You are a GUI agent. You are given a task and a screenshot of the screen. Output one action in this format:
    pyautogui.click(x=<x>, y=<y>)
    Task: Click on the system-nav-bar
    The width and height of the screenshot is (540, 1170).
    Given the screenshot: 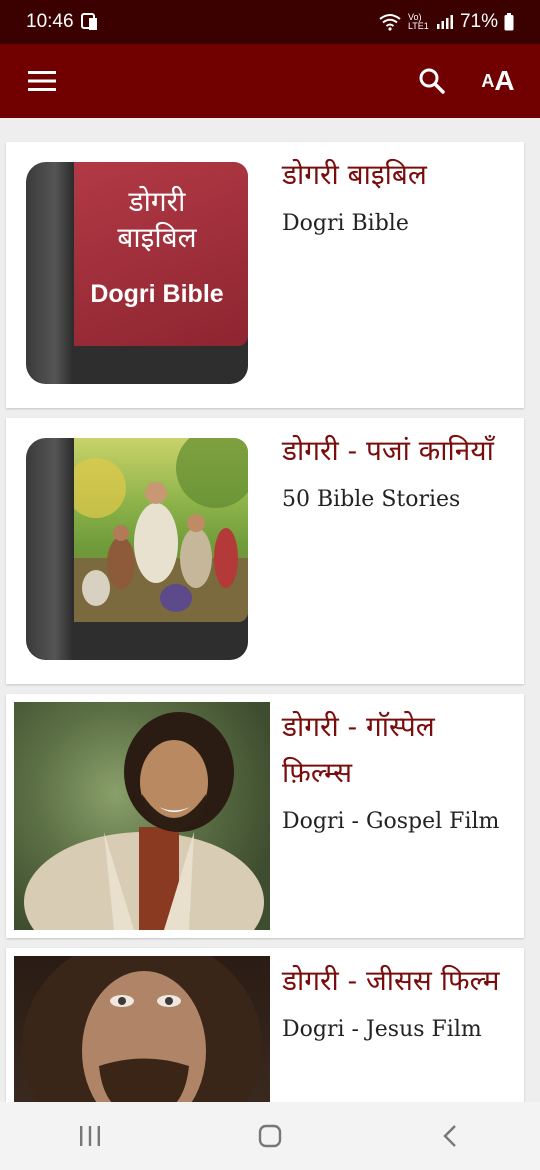 What is the action you would take?
    pyautogui.click(x=270, y=1136)
    